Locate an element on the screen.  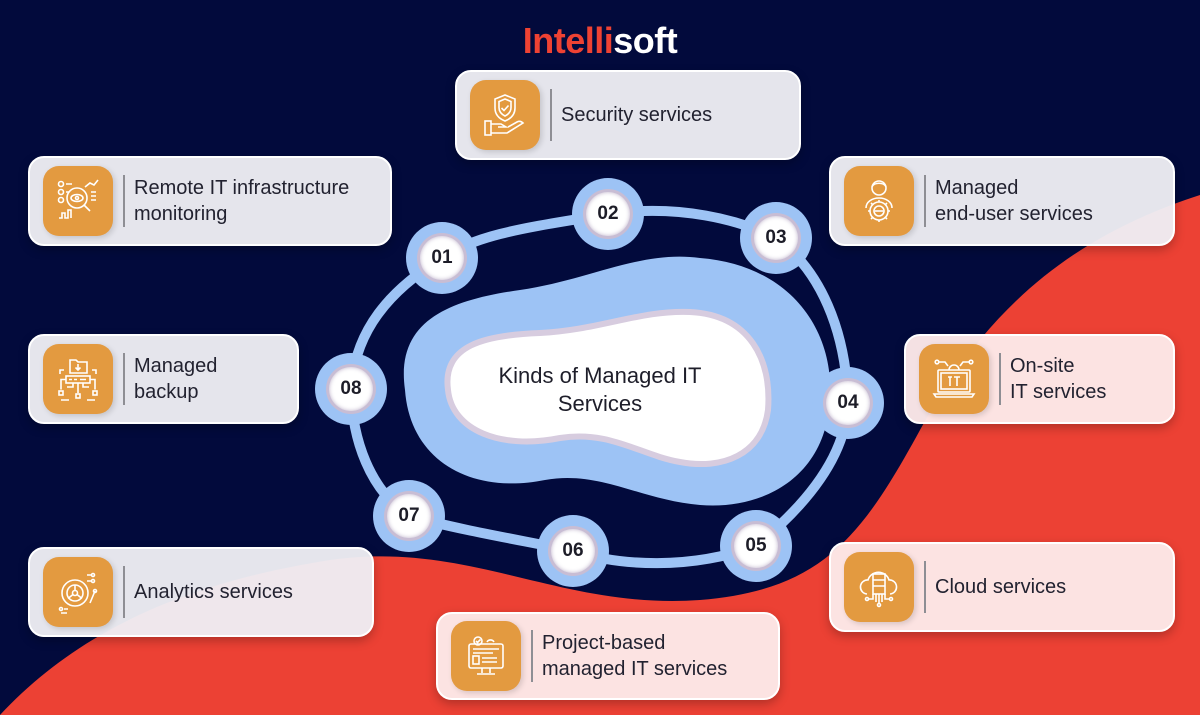
service-label: Analytics services is located at coordinates (213, 592).